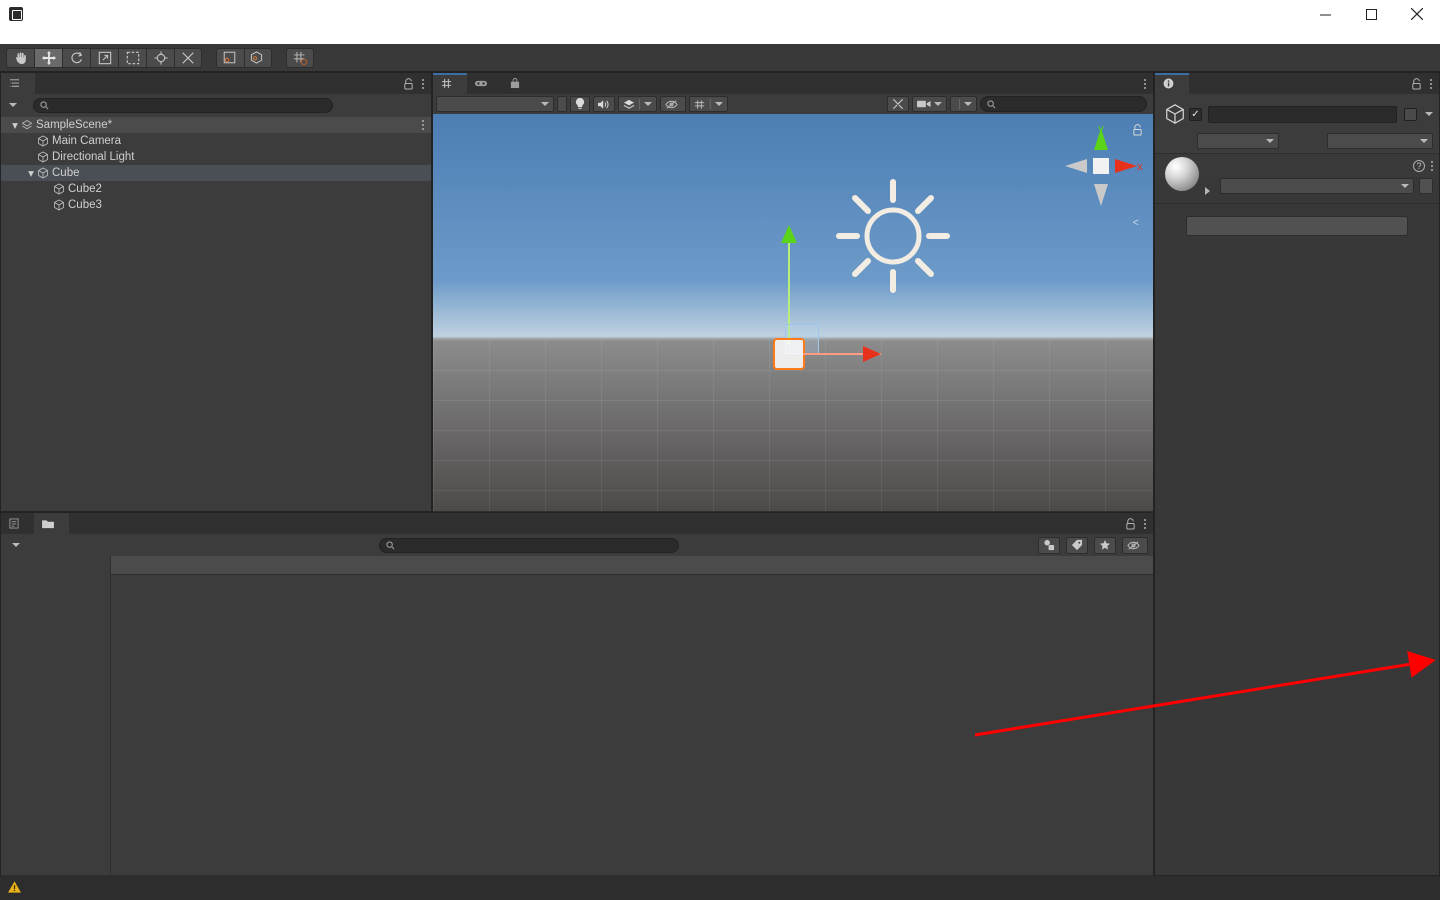  I want to click on selected-cube-gizmo, so click(789, 354).